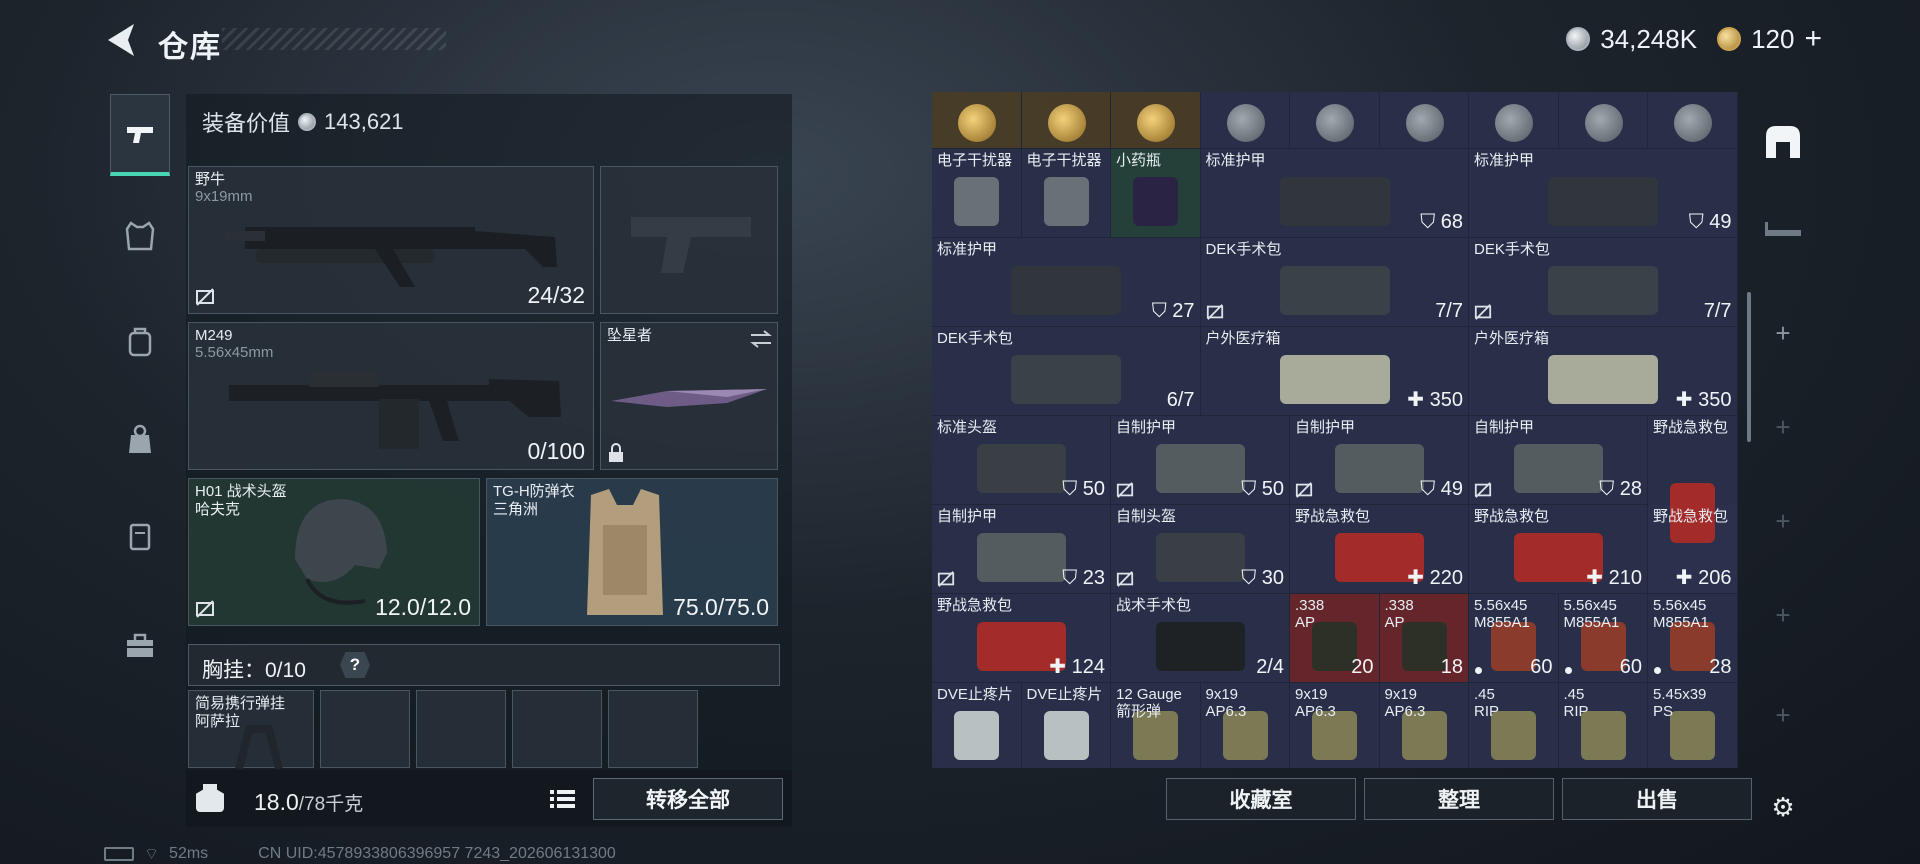  I want to click on storage-item: 小药瓶, so click(1156, 193).